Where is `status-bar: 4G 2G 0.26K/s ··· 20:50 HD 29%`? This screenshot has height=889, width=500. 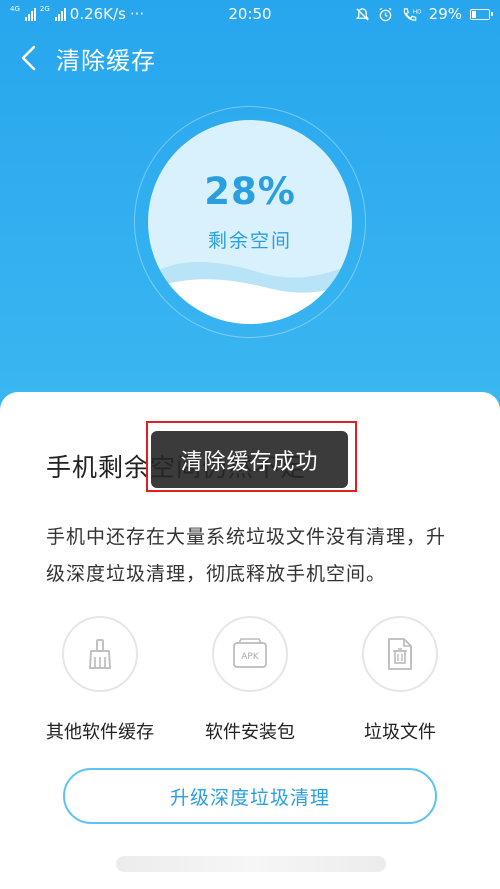 status-bar: 4G 2G 0.26K/s ··· 20:50 HD 29% is located at coordinates (250, 14).